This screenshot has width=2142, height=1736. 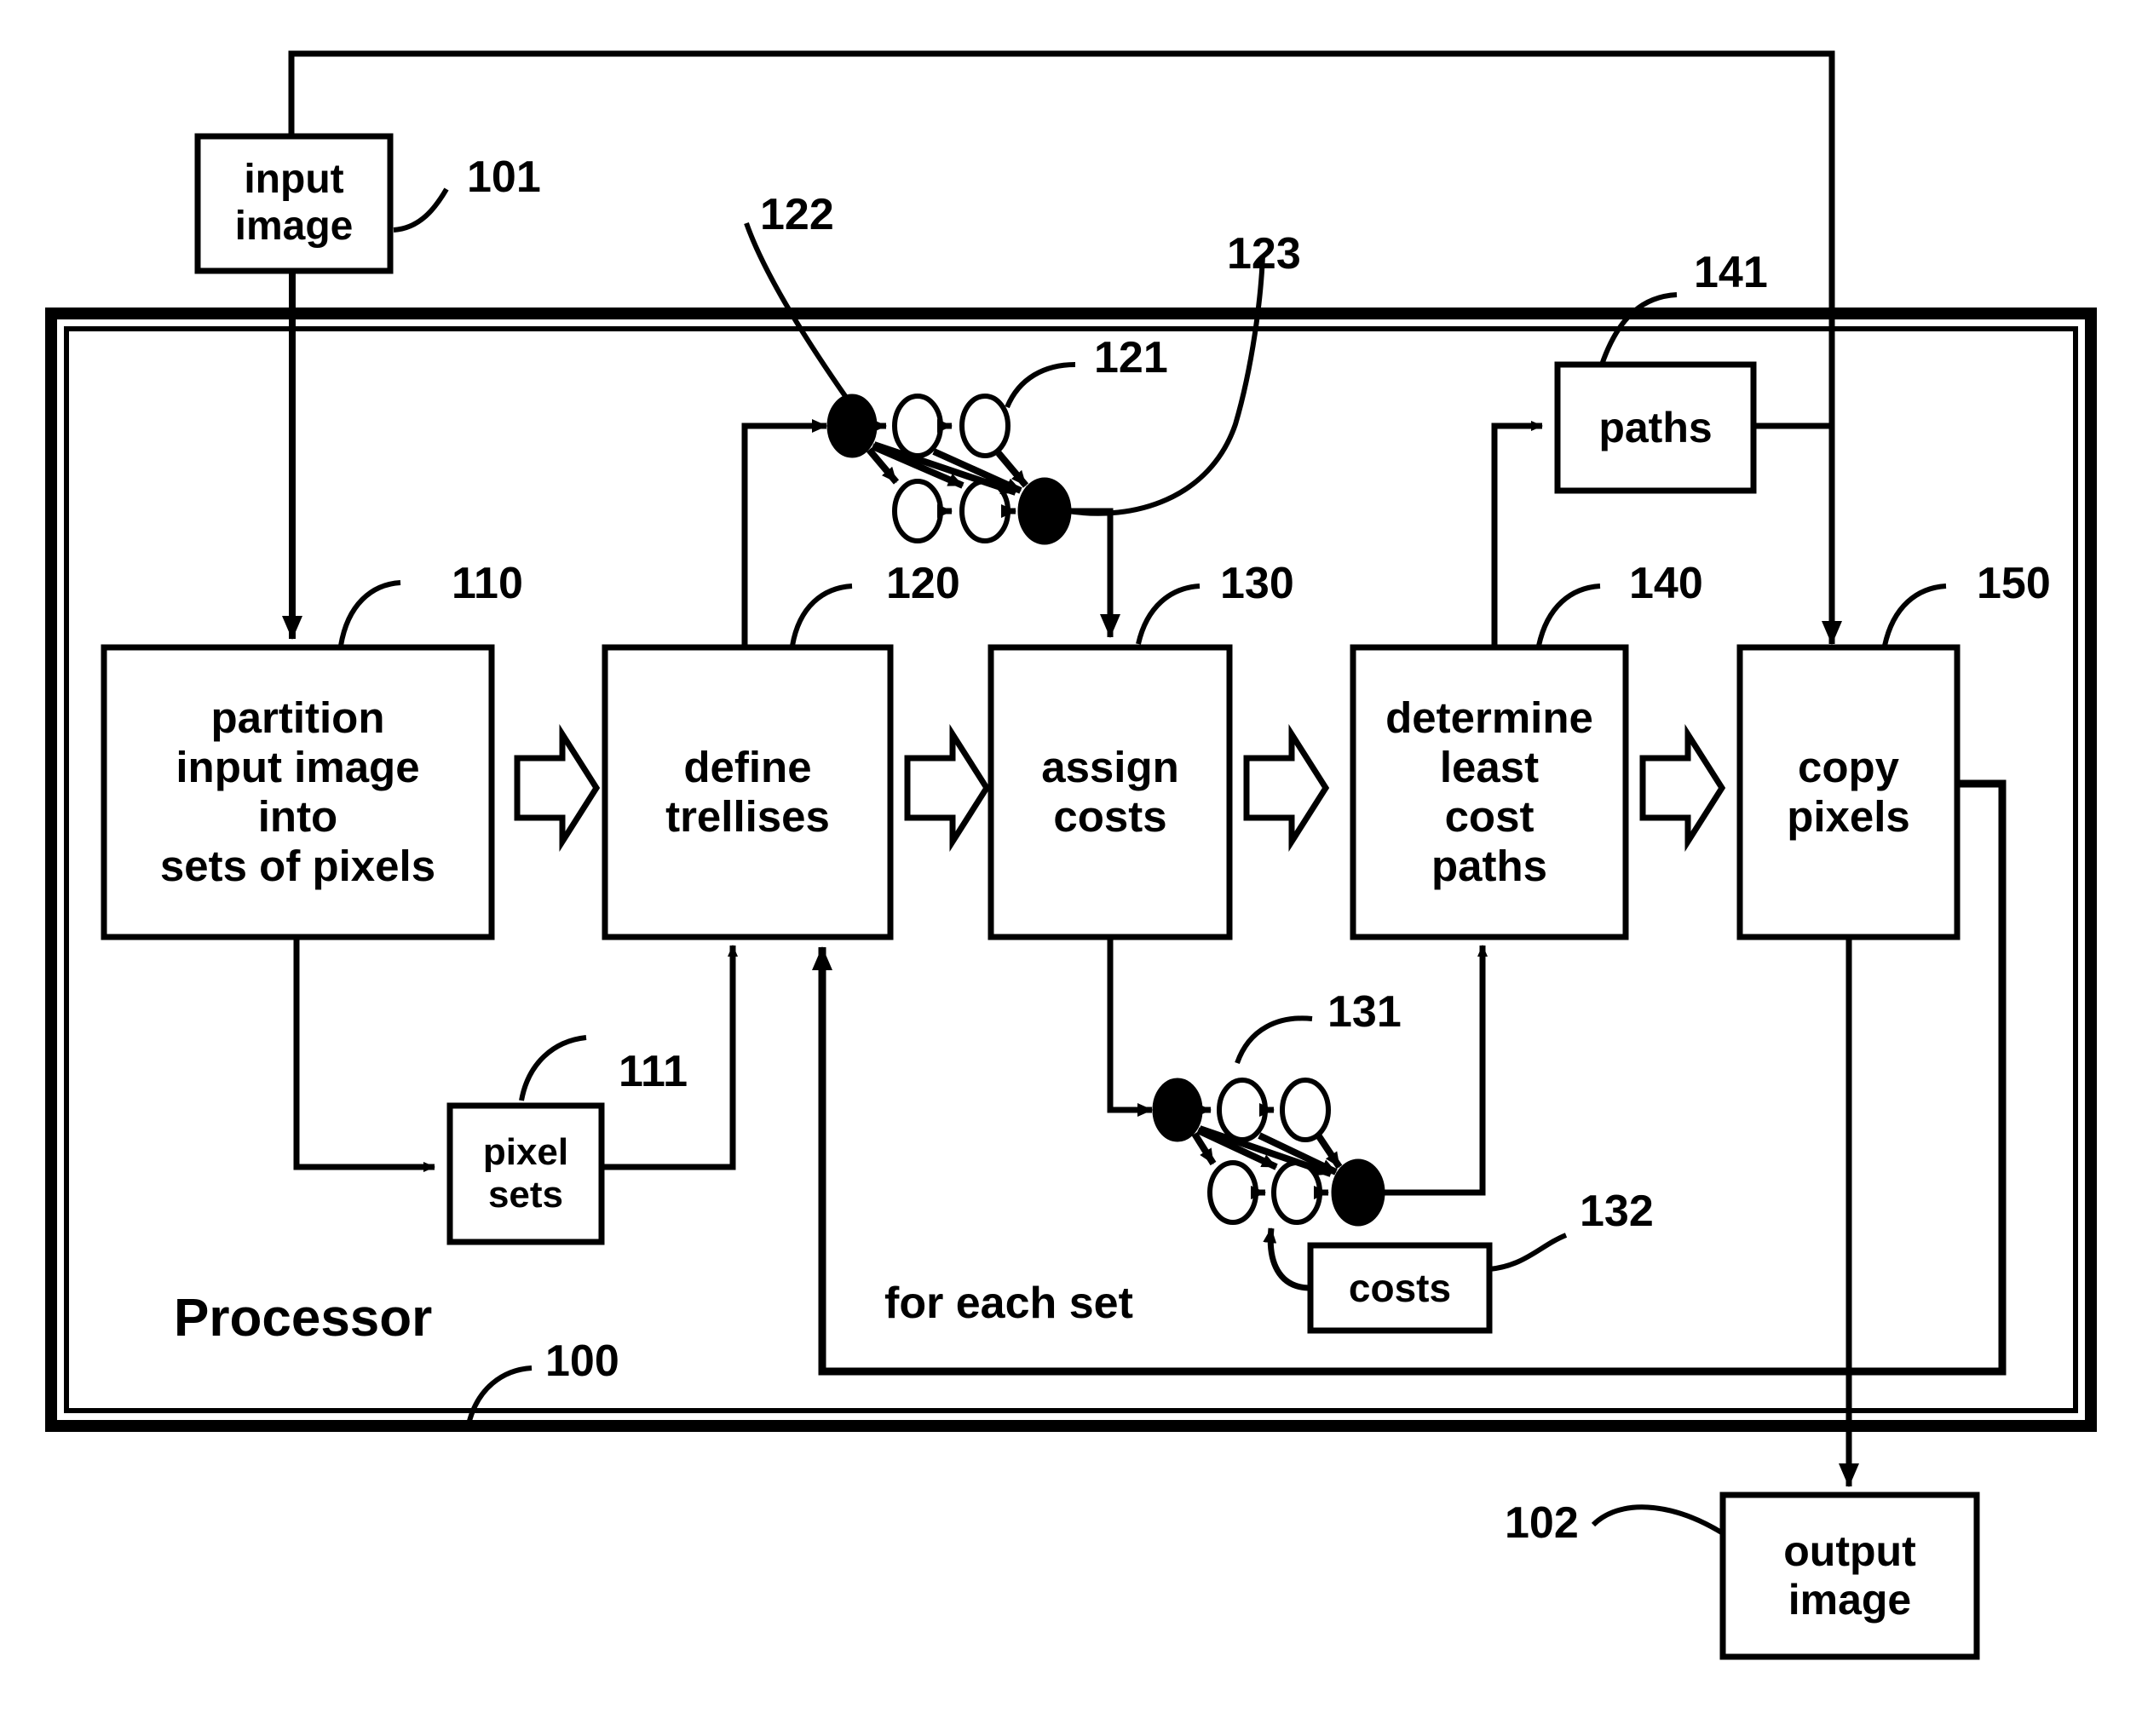 What do you see at coordinates (1274, 1152) in the screenshot?
I see `trellis-lower-graphic-region` at bounding box center [1274, 1152].